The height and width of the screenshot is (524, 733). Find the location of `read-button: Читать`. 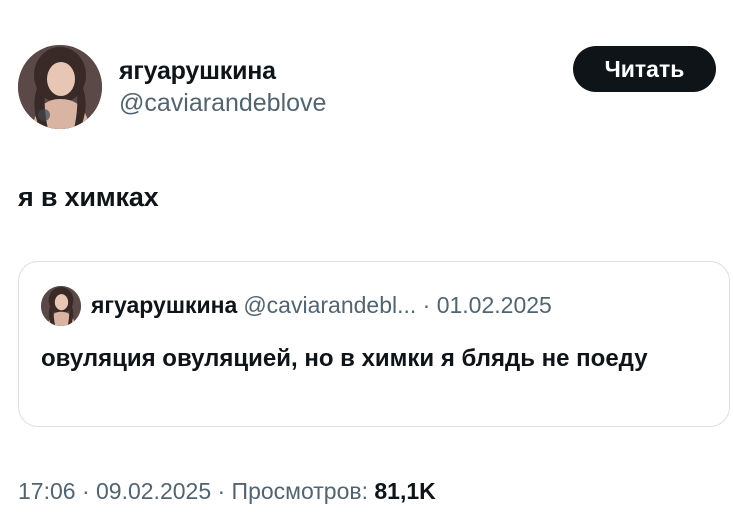

read-button: Читать is located at coordinates (644, 69).